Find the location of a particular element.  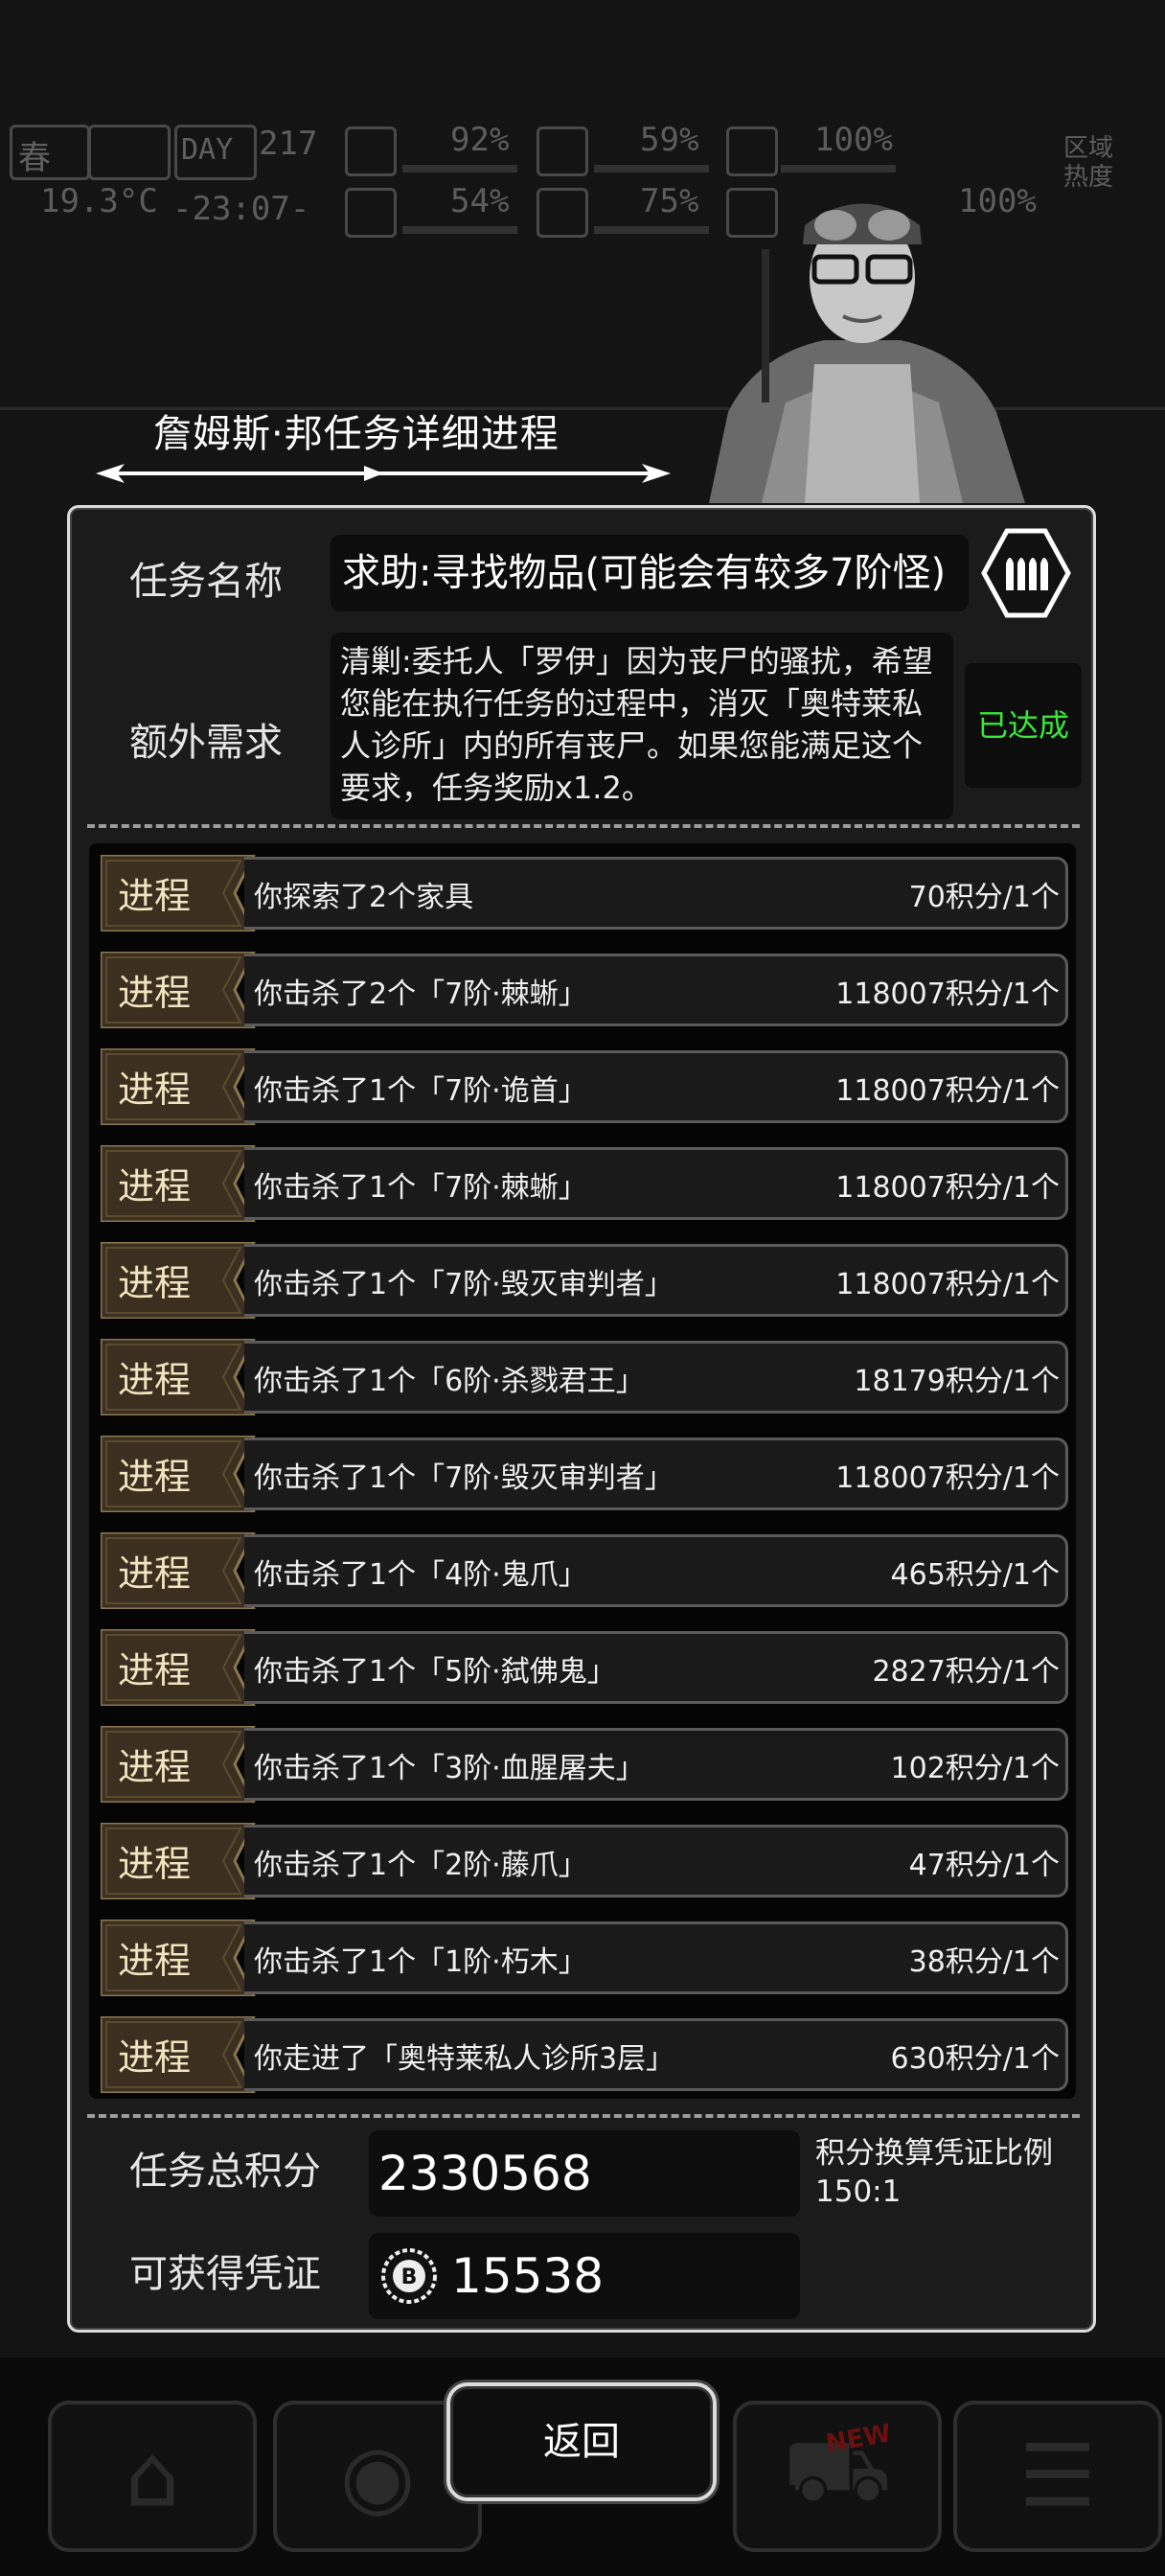

backpack-button: ⌂ is located at coordinates (152, 2476).